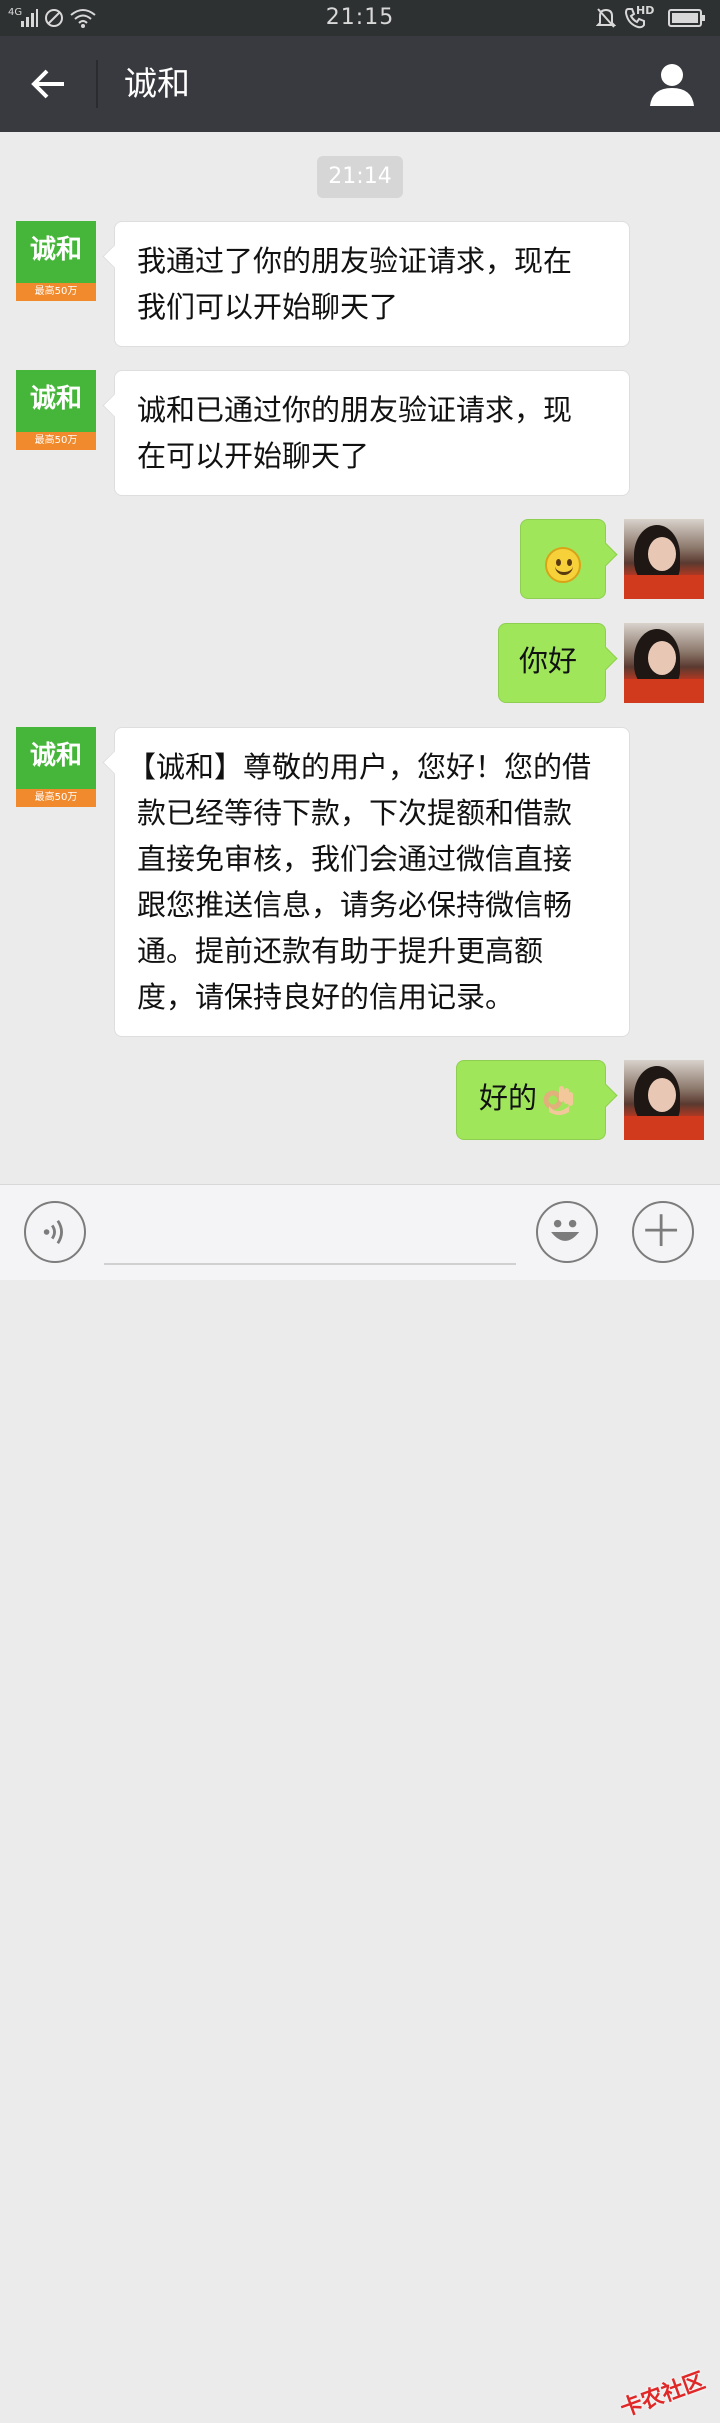  Describe the element at coordinates (548, 661) in the screenshot. I see `message-text: 你好` at that location.